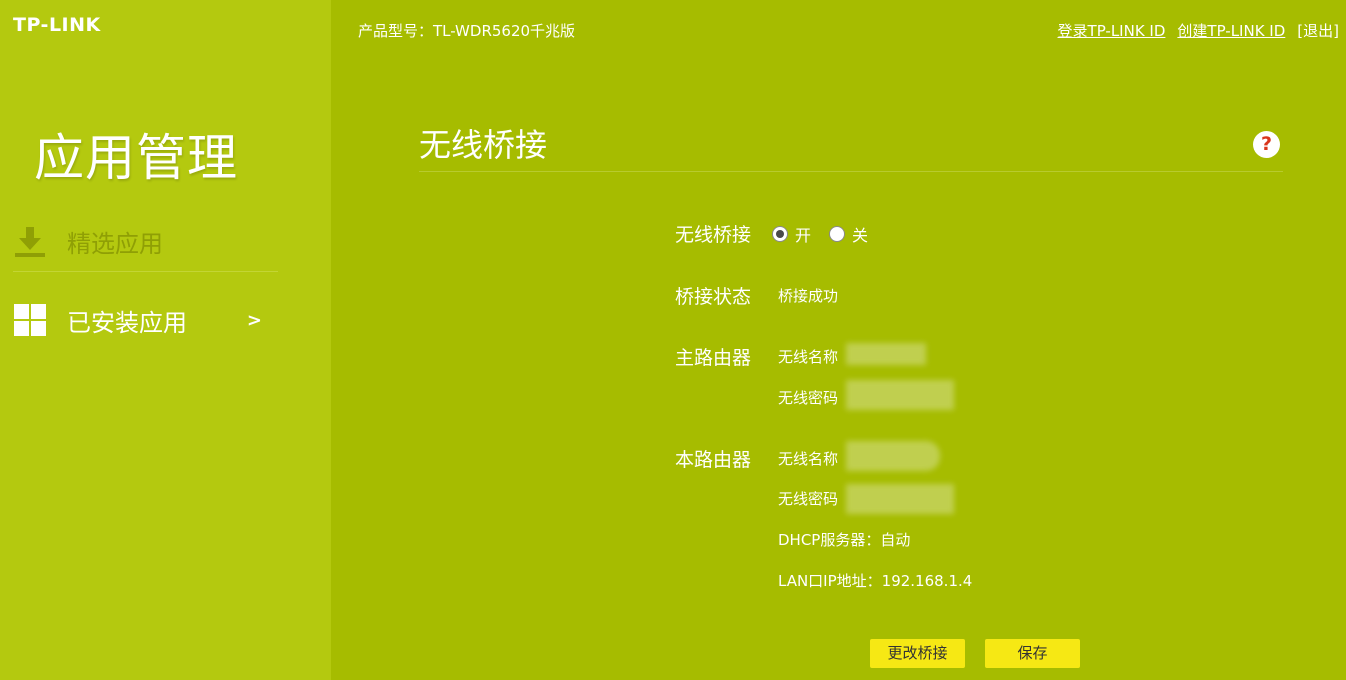  What do you see at coordinates (1112, 30) in the screenshot?
I see `login-tplink-id-link: 登录TP-LINK ID` at bounding box center [1112, 30].